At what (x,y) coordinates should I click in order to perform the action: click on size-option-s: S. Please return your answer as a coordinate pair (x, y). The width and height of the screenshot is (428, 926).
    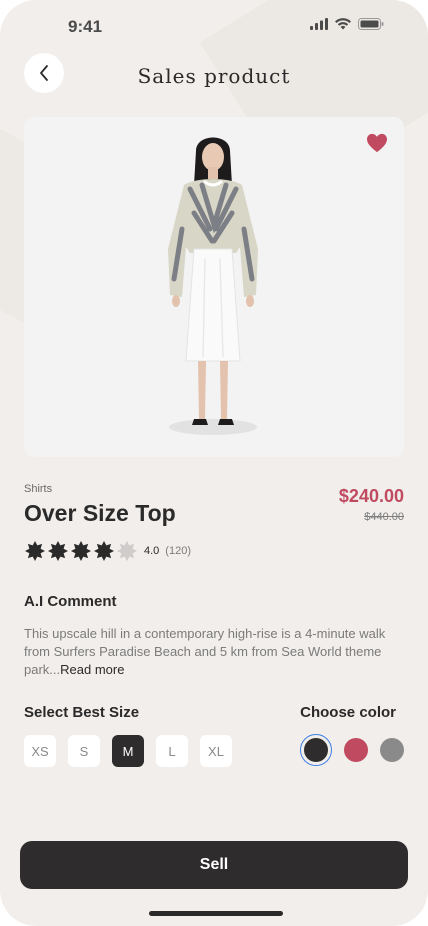
    Looking at the image, I should click on (84, 751).